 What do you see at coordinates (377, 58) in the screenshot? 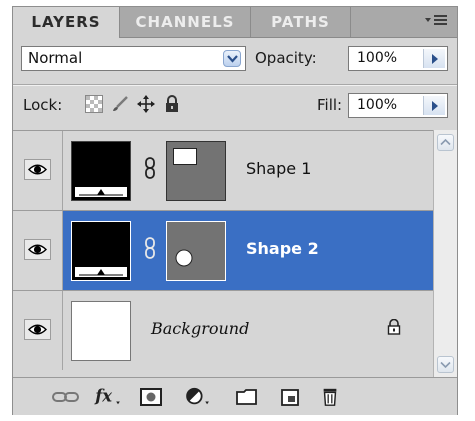
I see `opacity-value: 100%` at bounding box center [377, 58].